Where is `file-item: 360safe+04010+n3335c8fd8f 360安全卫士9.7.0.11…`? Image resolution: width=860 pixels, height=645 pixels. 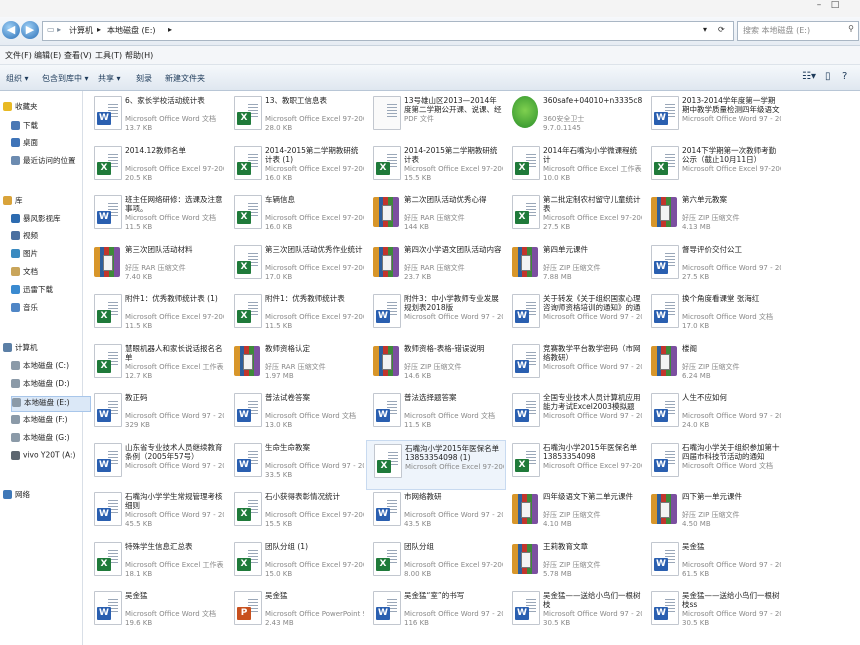
file-item: 360safe+04010+n3335c8fd8f 360安全卫士9.7.0.11… is located at coordinates (574, 117).